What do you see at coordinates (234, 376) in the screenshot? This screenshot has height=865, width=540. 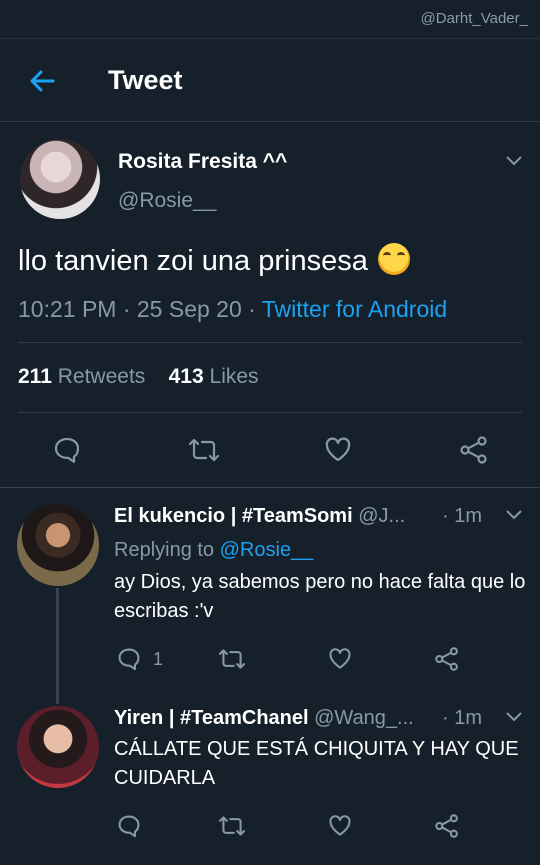 I see `likes-label: Likes` at bounding box center [234, 376].